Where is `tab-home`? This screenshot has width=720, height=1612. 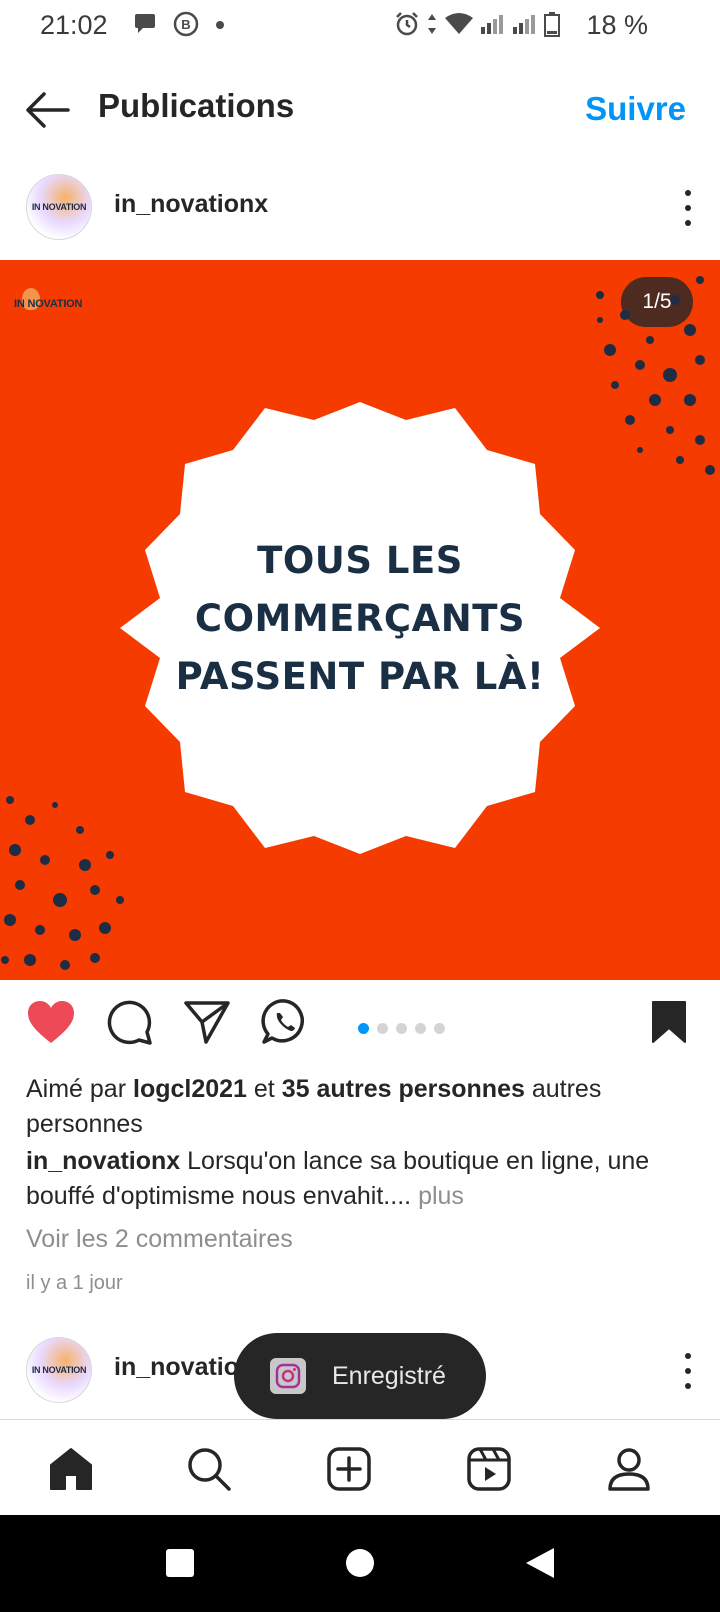
tab-home is located at coordinates (71, 1469).